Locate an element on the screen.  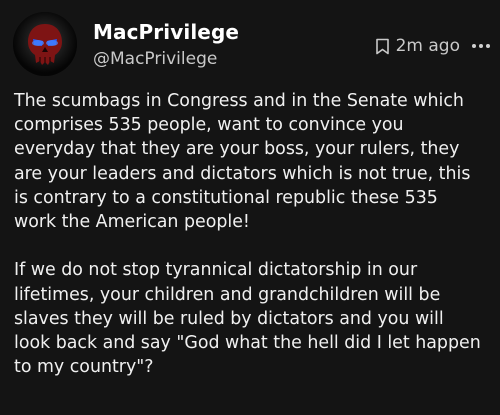
punisher-skull-avatar-icon is located at coordinates (45, 44).